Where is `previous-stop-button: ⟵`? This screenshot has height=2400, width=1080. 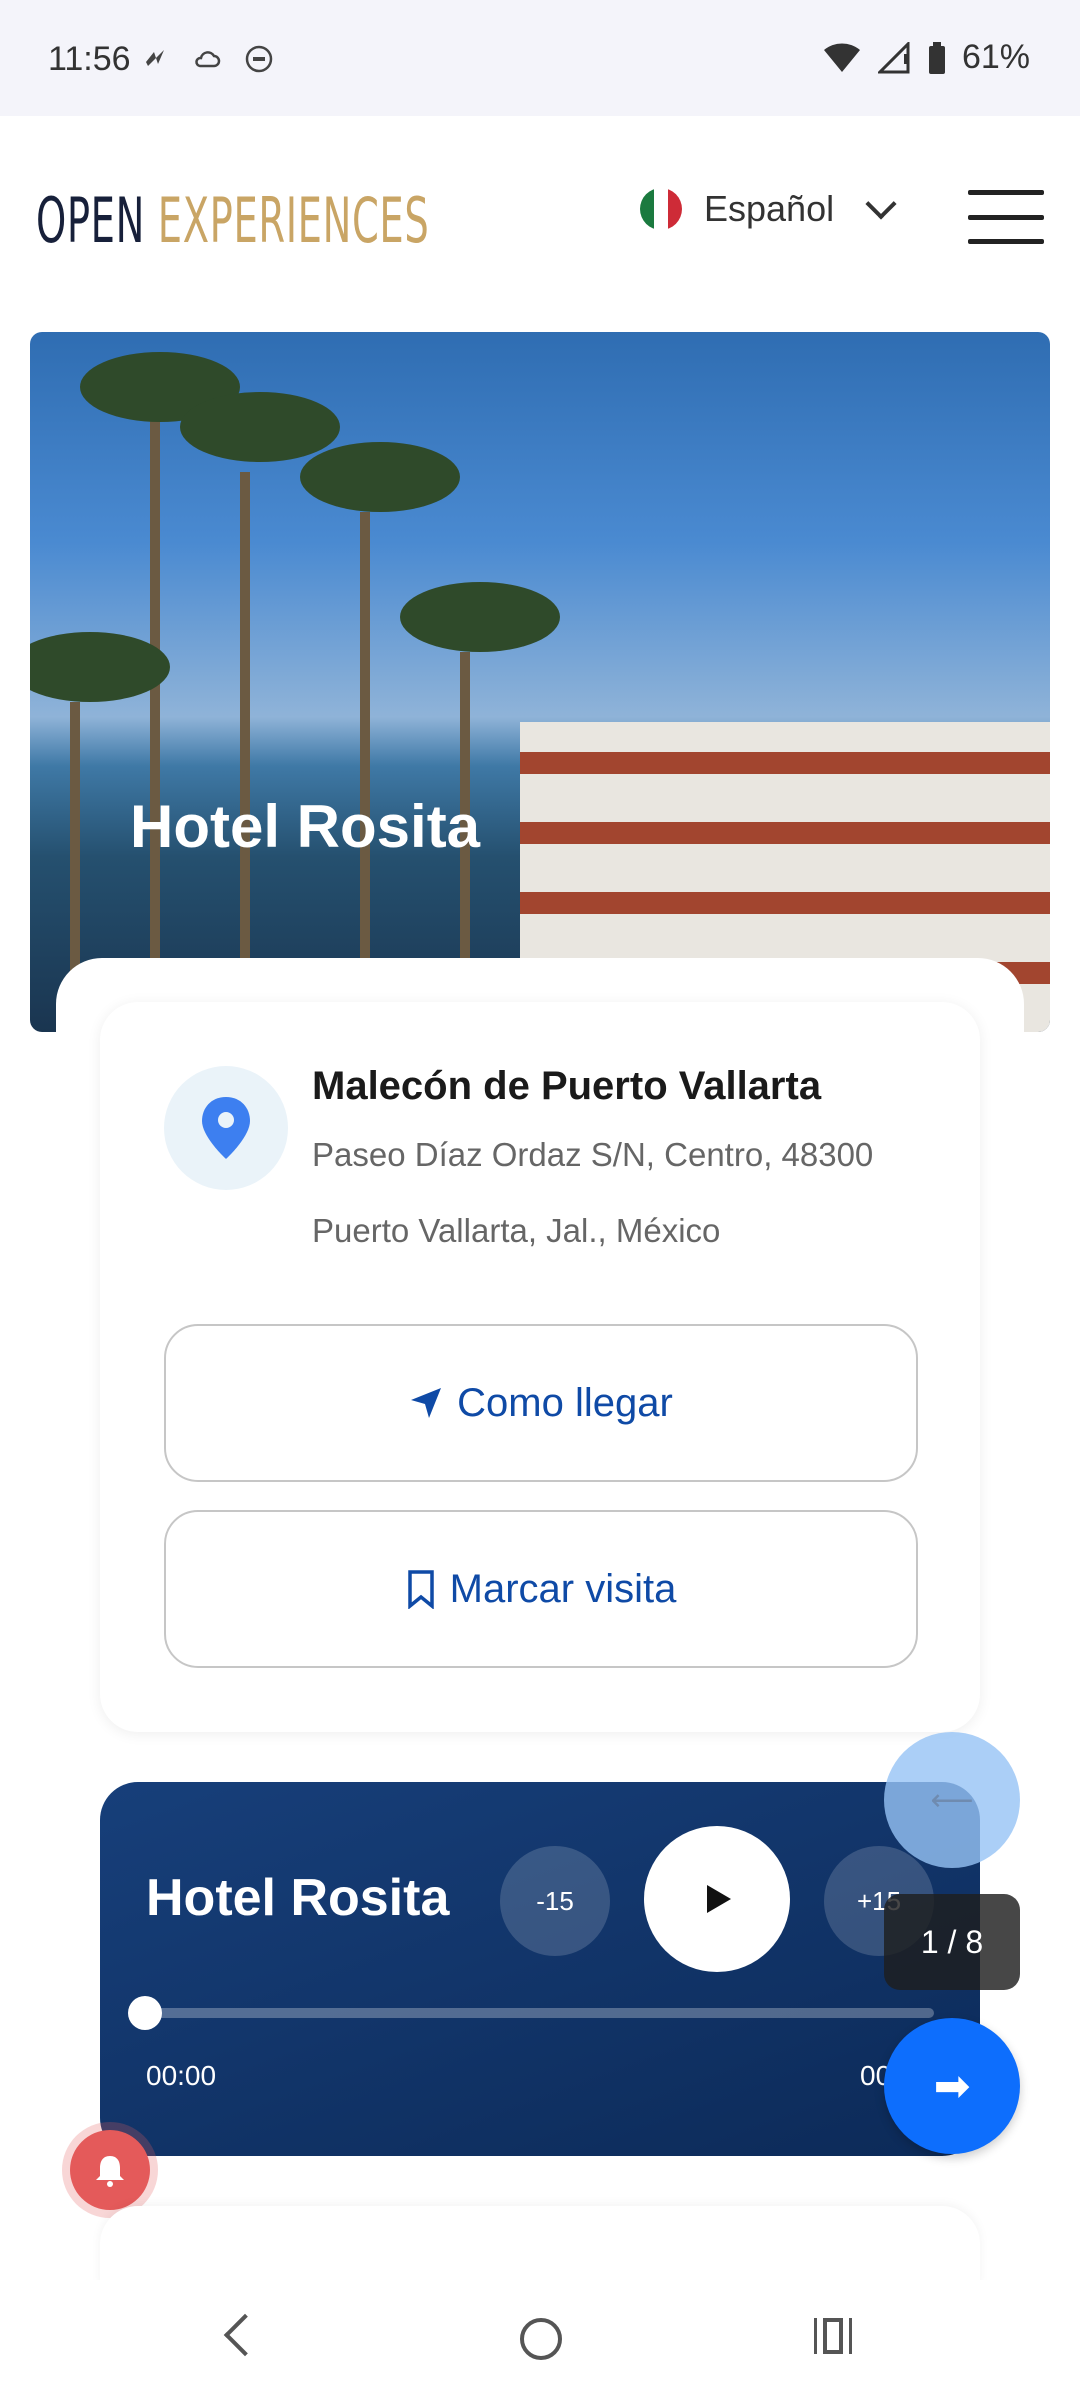 previous-stop-button: ⟵ is located at coordinates (952, 1800).